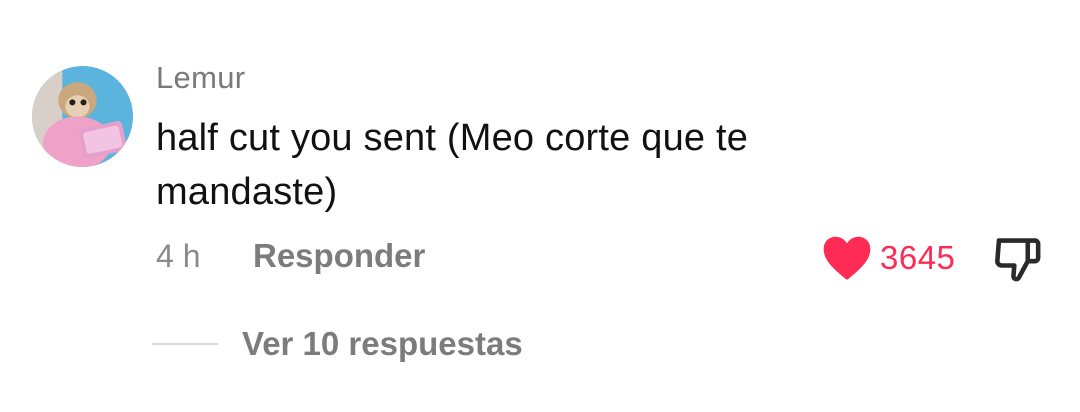 Image resolution: width=1080 pixels, height=412 pixels. Describe the element at coordinates (382, 343) in the screenshot. I see `view-replies-label: Ver 10 respuestas` at that location.